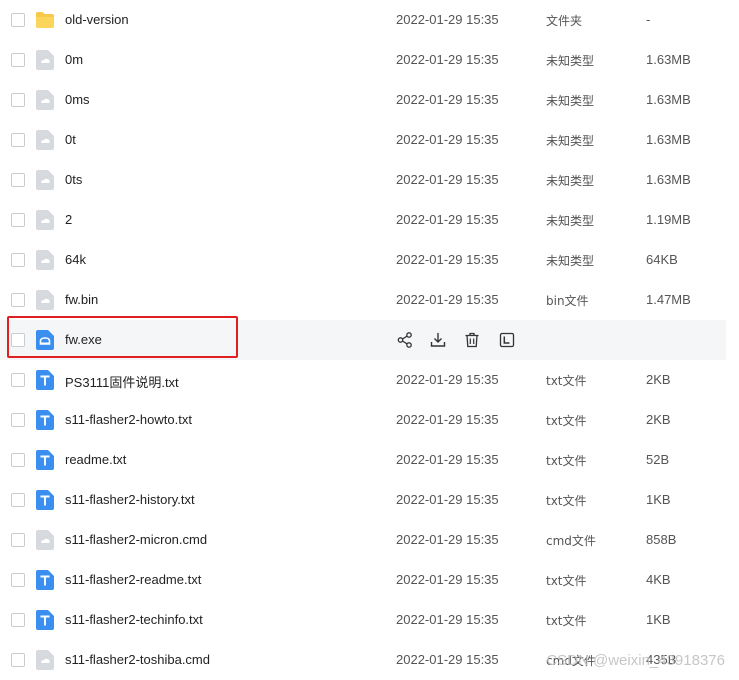 This screenshot has width=739, height=680. What do you see at coordinates (363, 180) in the screenshot?
I see `file-row: 0ts 2022-01-29 15:35 未知类型 1.63MB` at bounding box center [363, 180].